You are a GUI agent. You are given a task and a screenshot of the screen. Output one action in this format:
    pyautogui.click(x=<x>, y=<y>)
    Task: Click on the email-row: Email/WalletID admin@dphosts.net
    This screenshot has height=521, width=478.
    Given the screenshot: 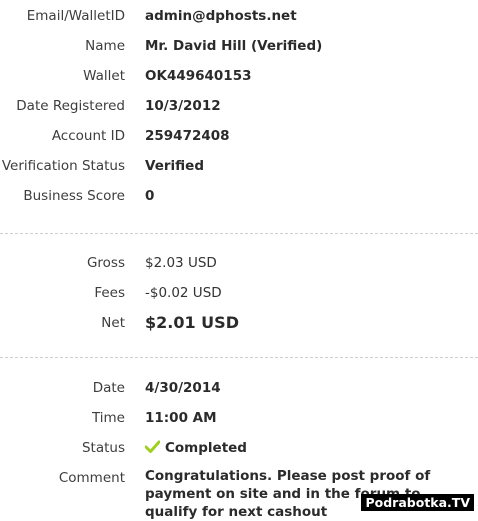 What is the action you would take?
    pyautogui.click(x=239, y=16)
    